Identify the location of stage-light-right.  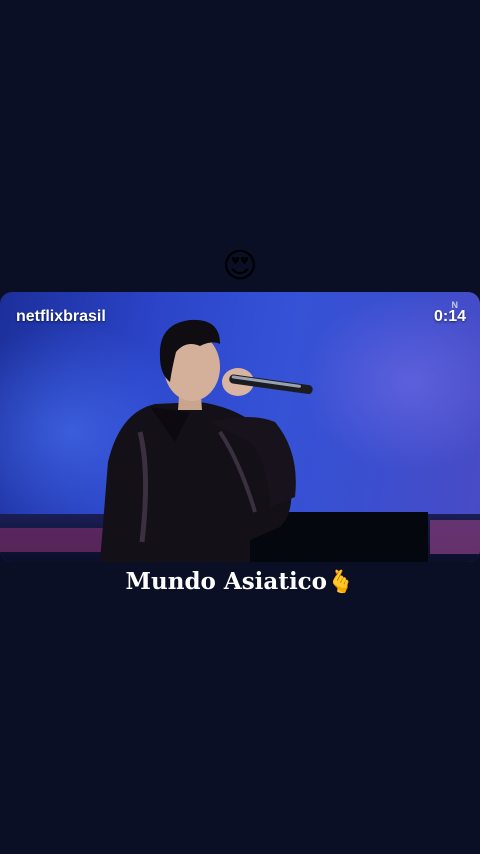
(455, 537).